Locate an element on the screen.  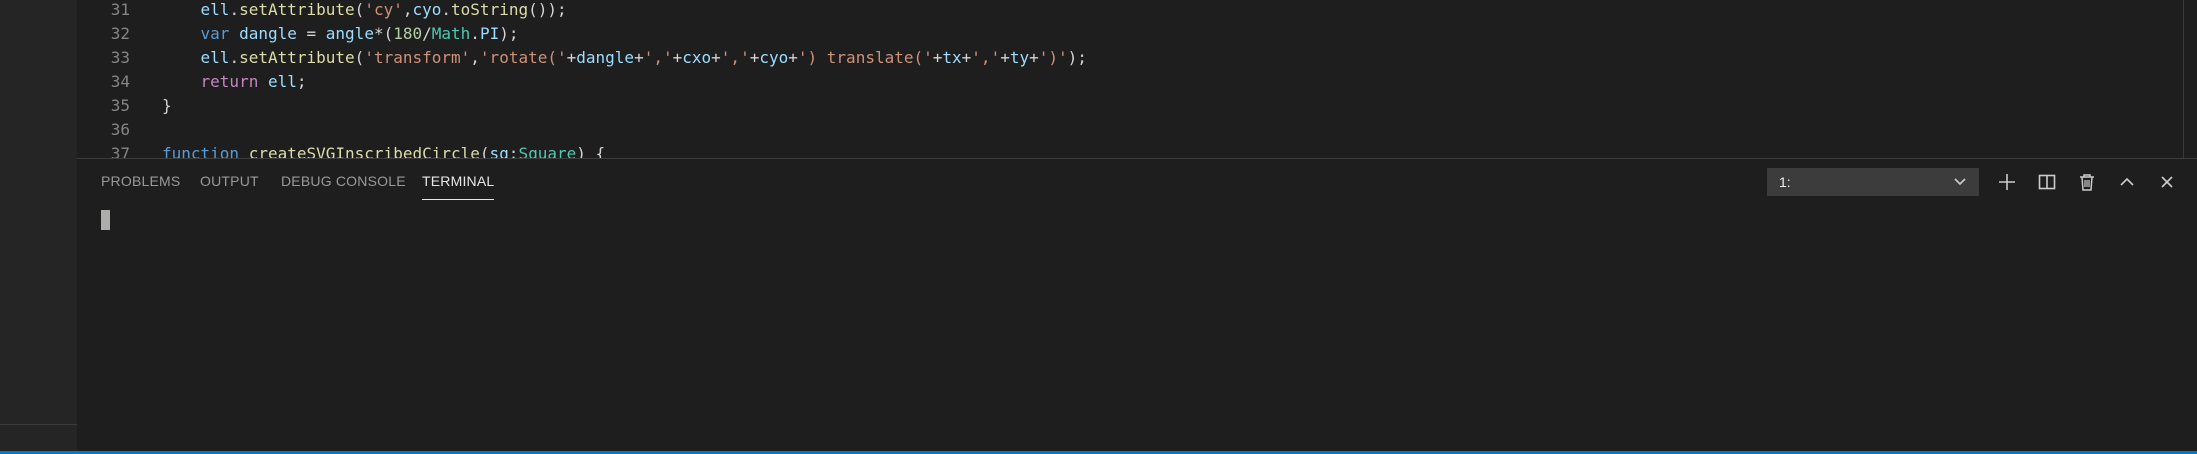
plus-icon is located at coordinates (2007, 182).